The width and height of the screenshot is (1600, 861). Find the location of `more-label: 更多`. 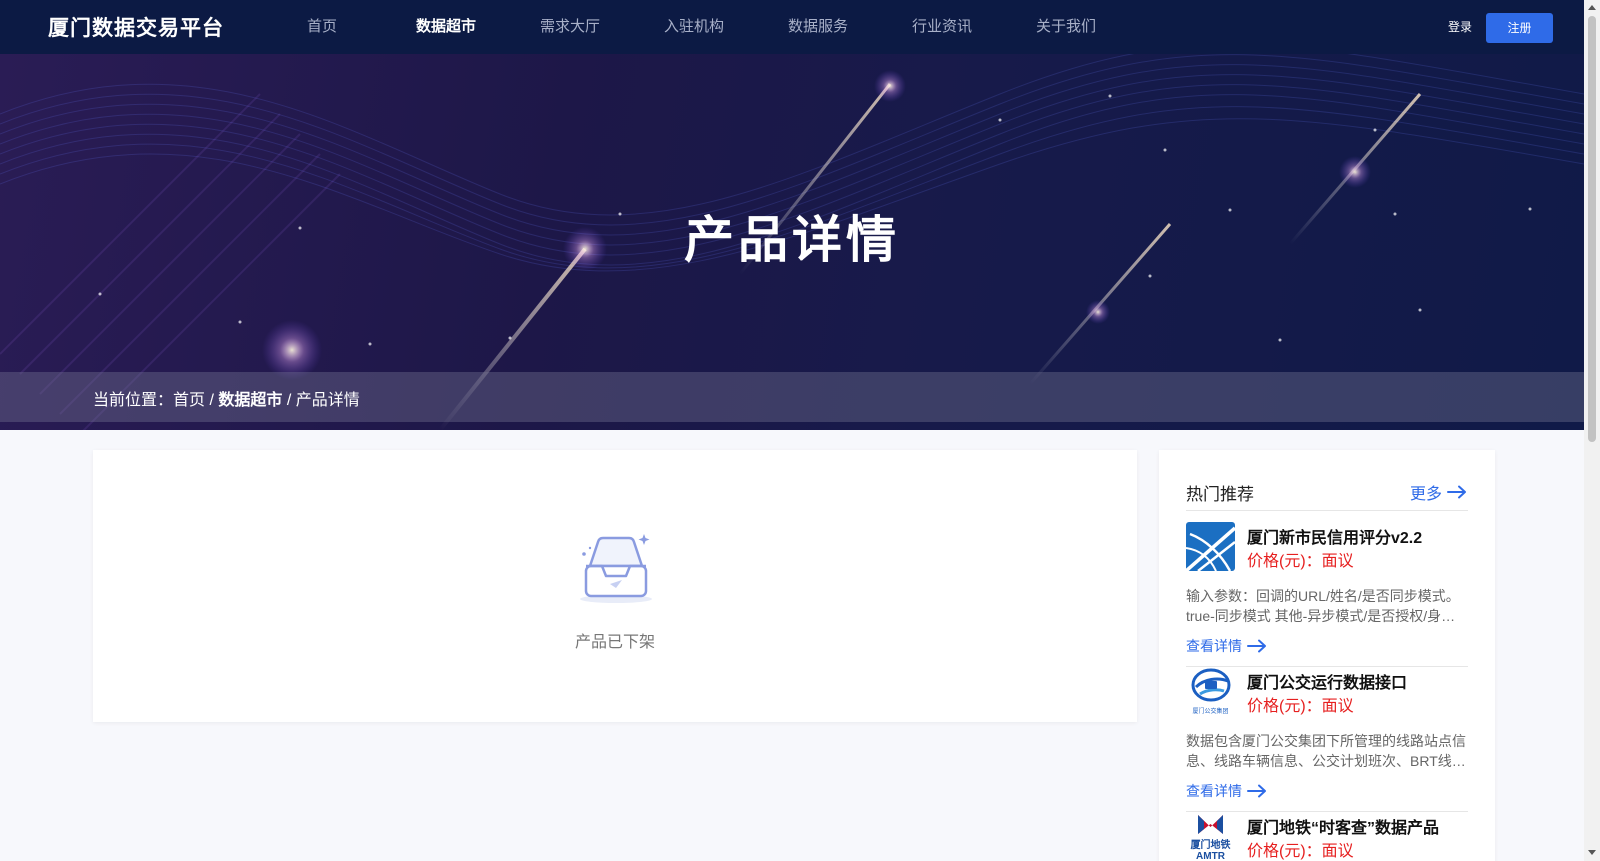

more-label: 更多 is located at coordinates (1425, 494).